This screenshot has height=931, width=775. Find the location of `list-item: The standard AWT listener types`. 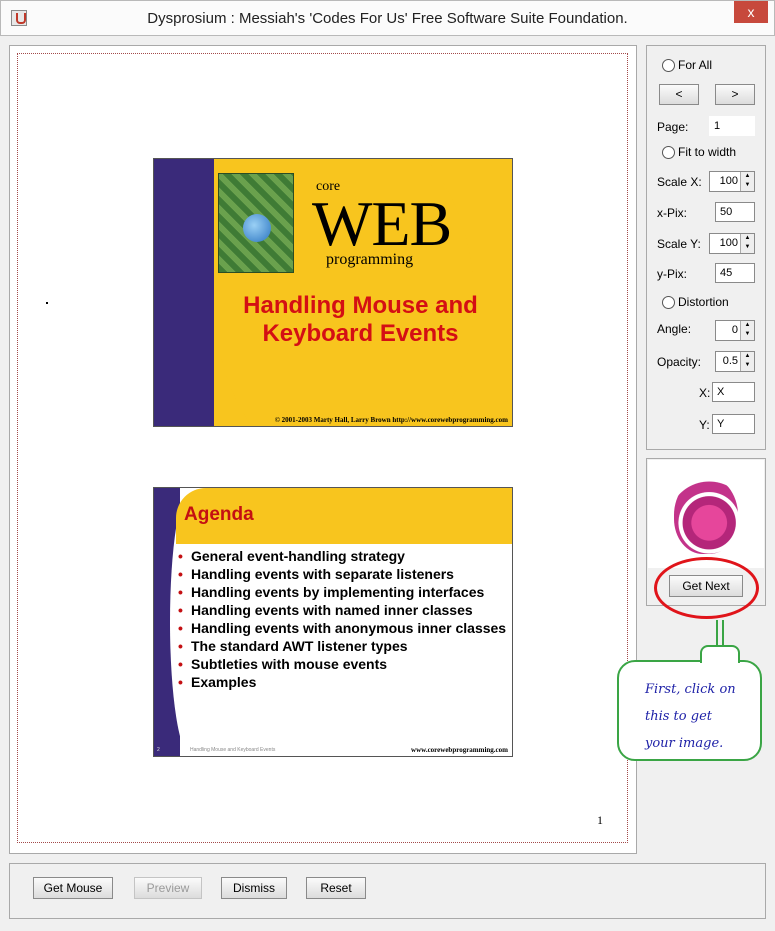

list-item: The standard AWT listener types is located at coordinates (345, 646).